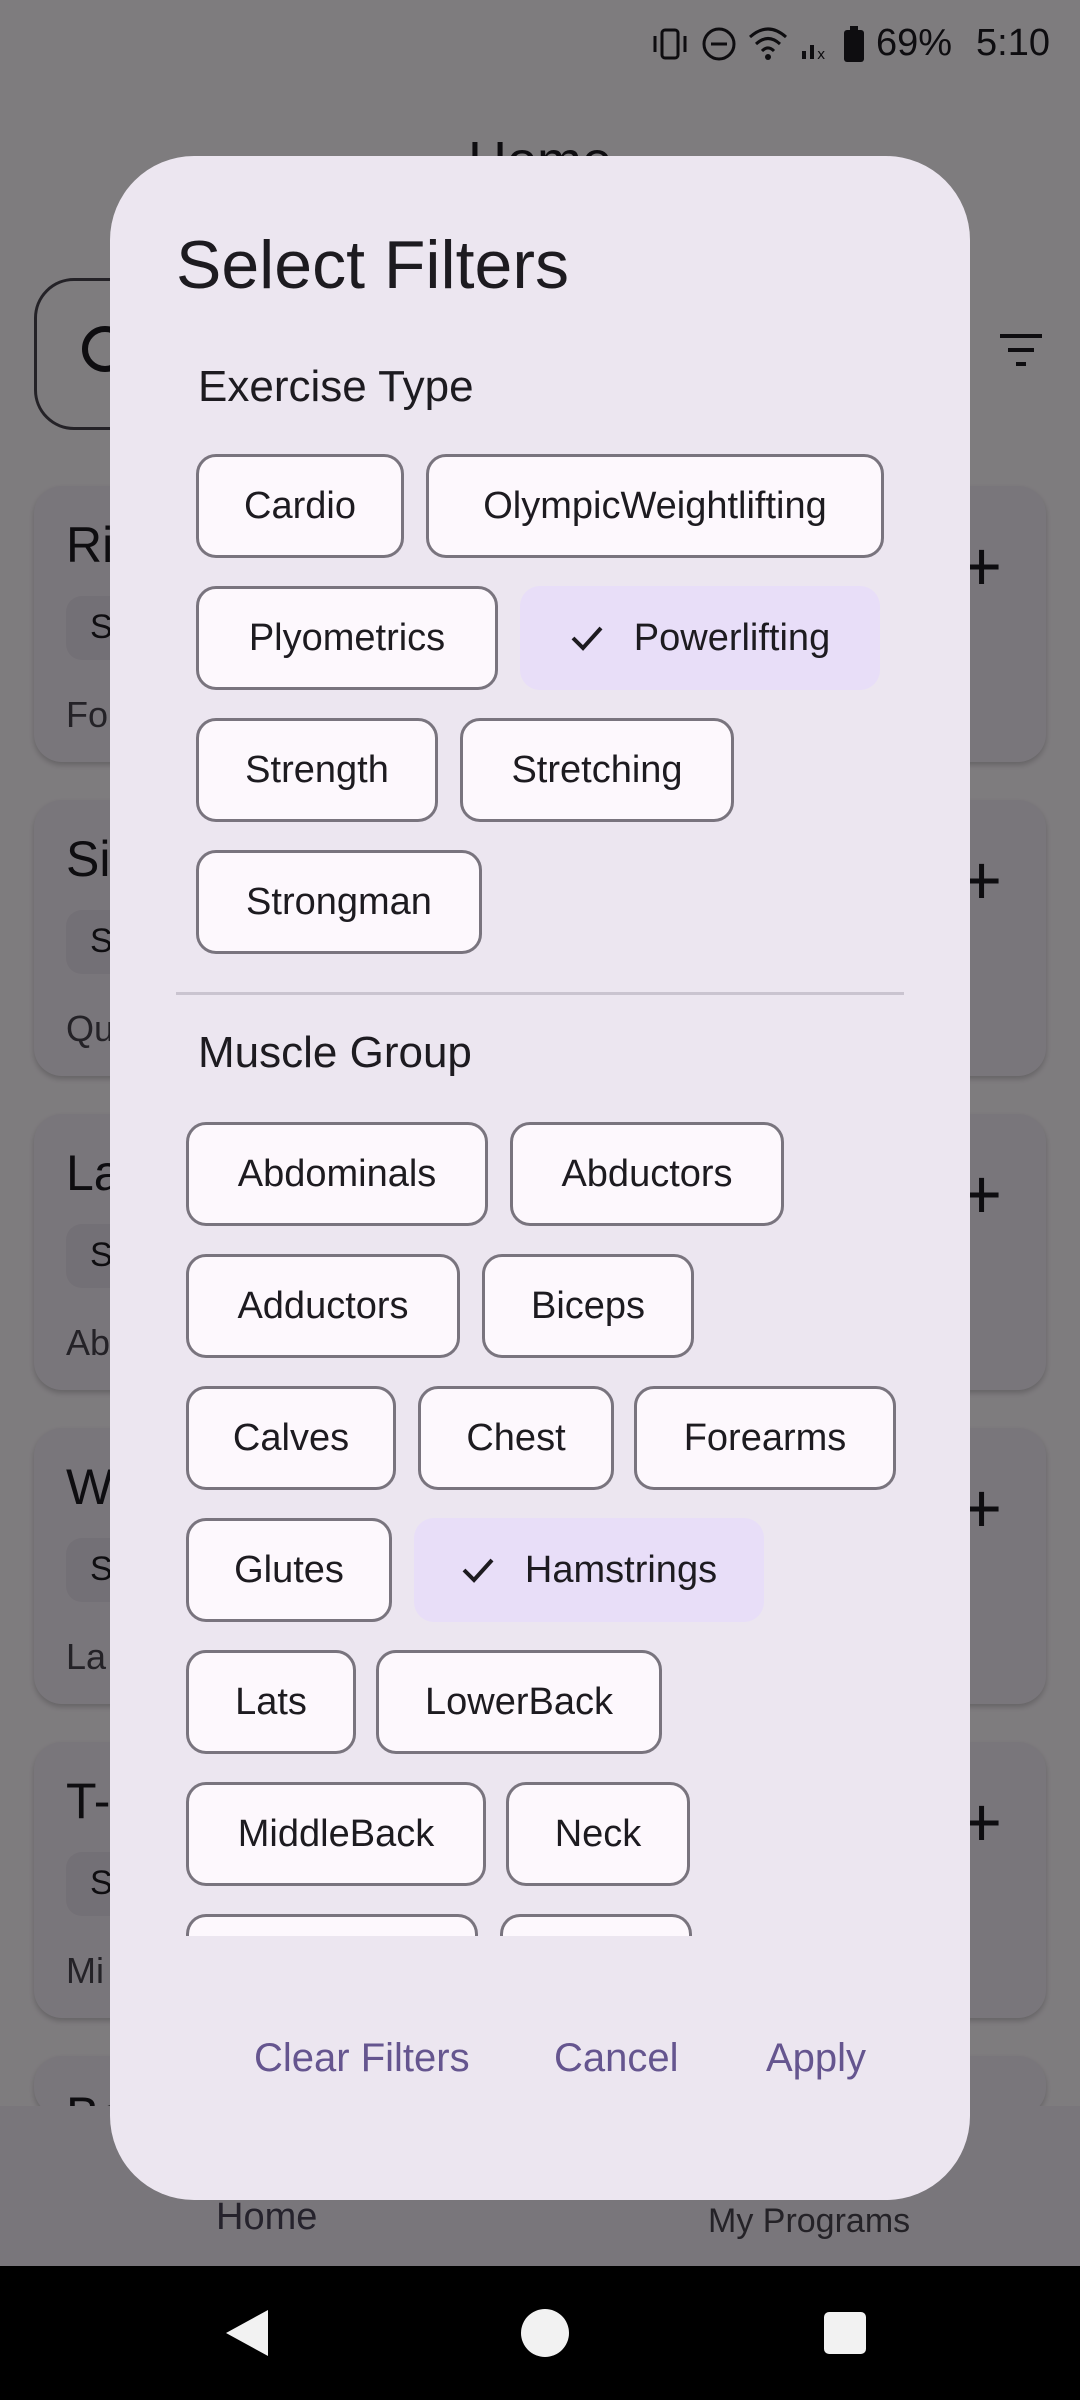 Image resolution: width=1080 pixels, height=2400 pixels. Describe the element at coordinates (816, 2058) in the screenshot. I see `apply-button: Apply` at that location.